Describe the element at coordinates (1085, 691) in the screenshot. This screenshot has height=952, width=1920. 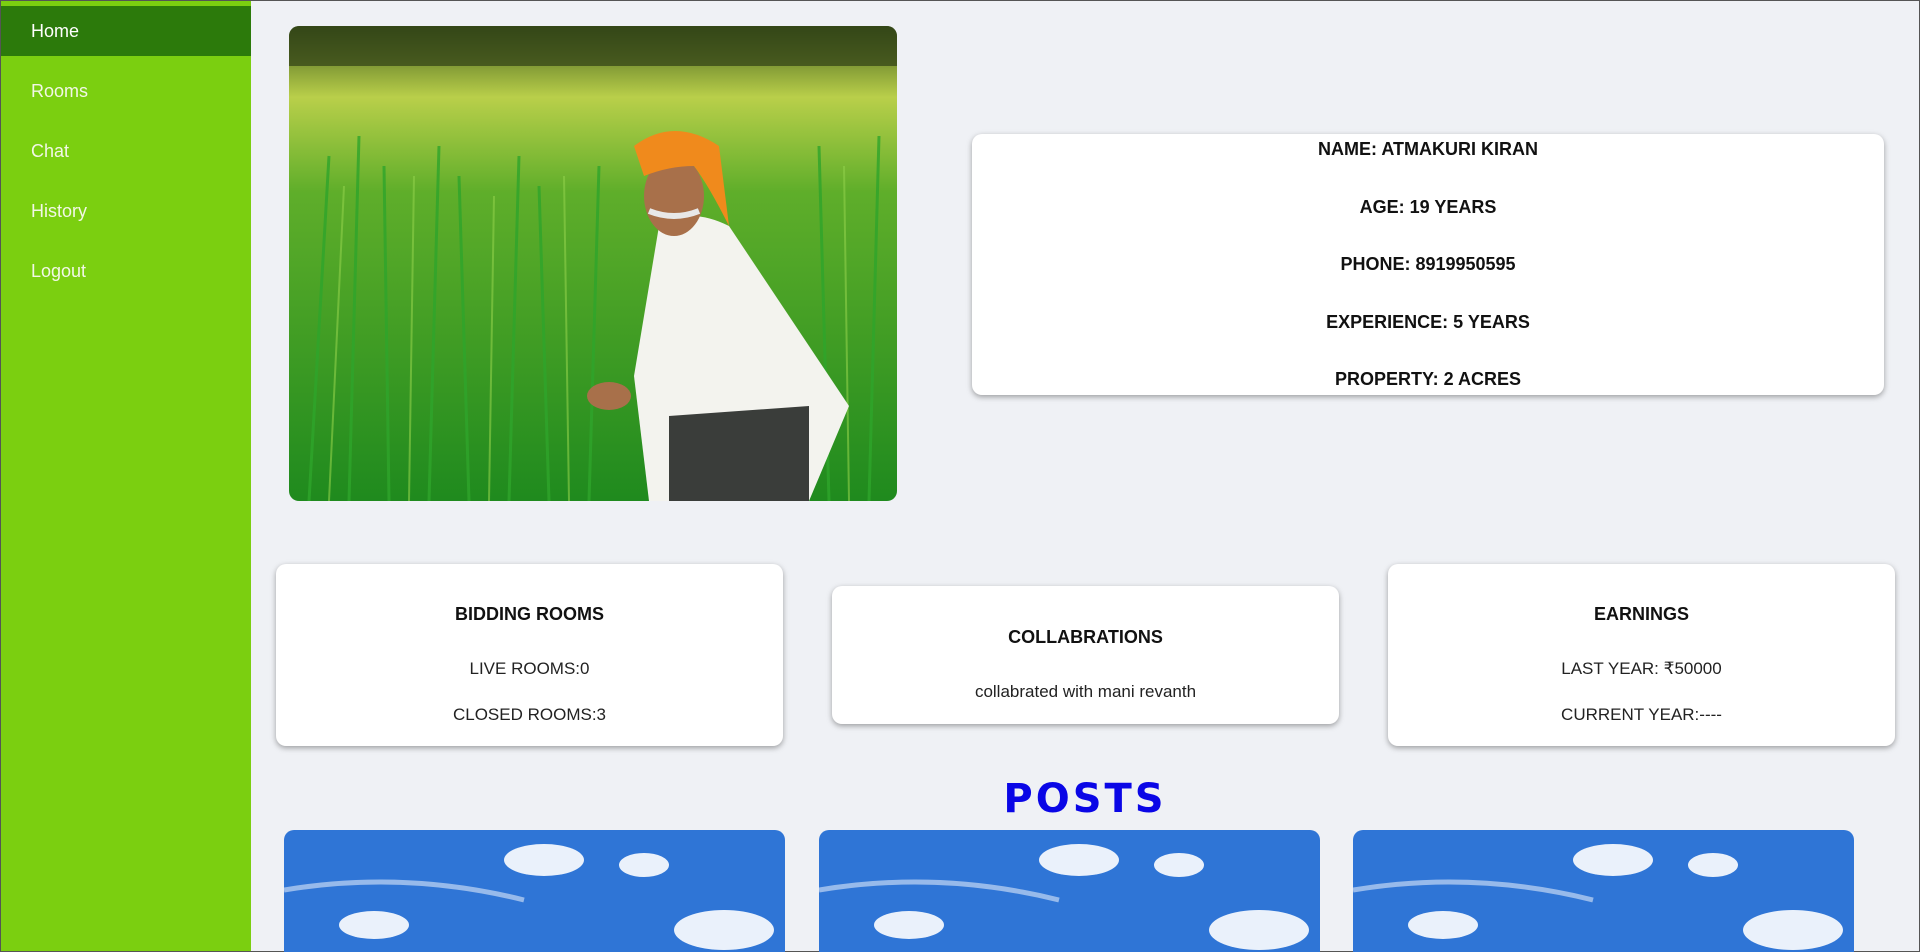
I see `collaborations-text: collabrated with mani revanth` at that location.